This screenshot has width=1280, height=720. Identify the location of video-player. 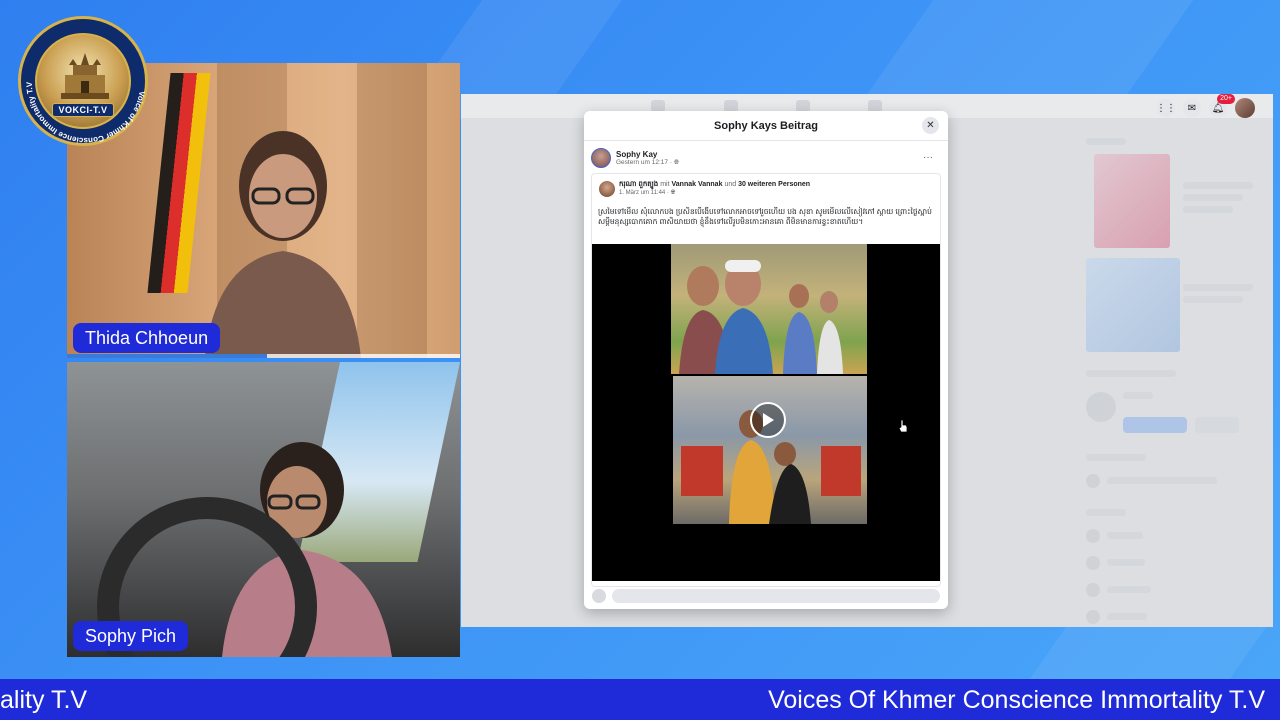
(766, 412).